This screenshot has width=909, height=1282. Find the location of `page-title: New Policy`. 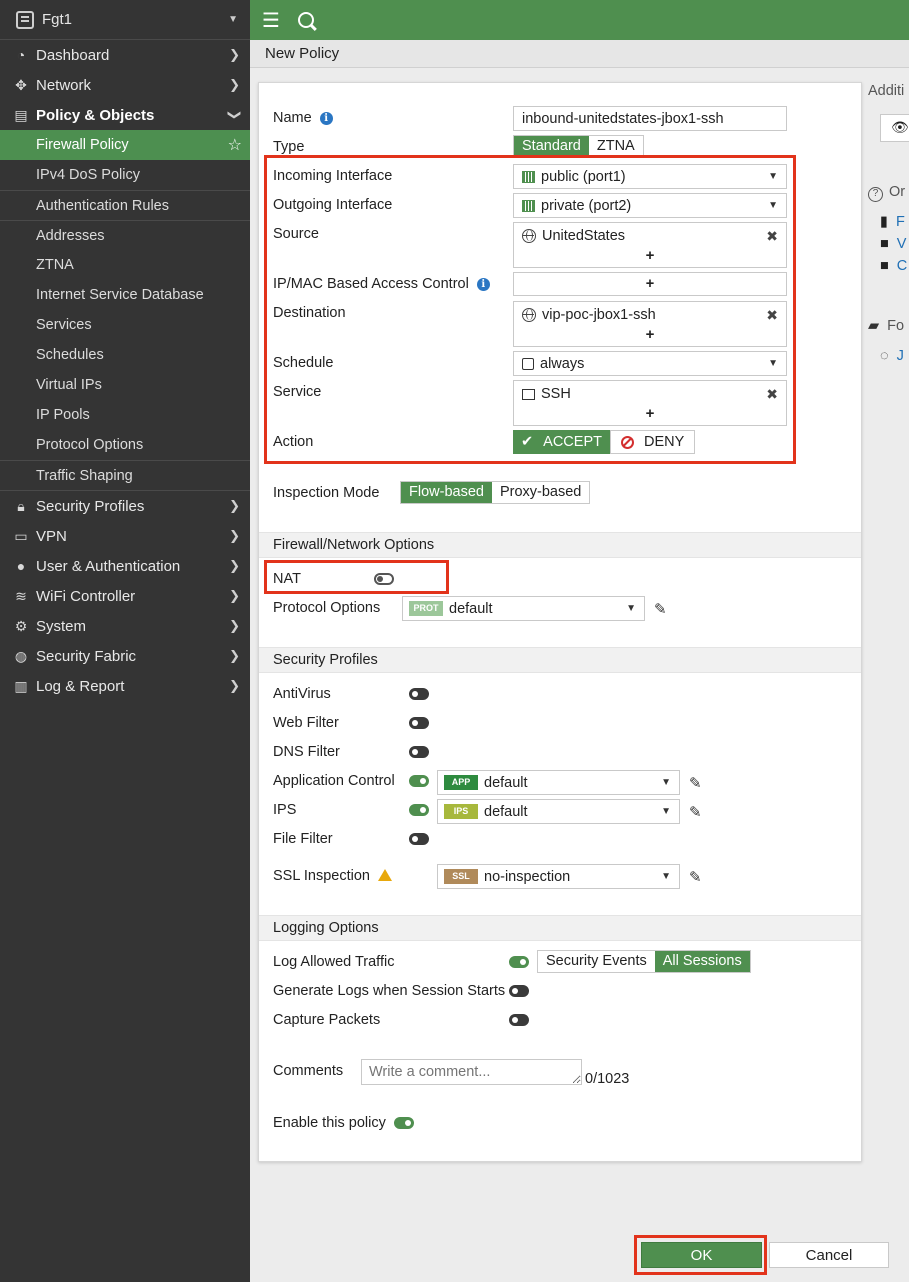

page-title: New Policy is located at coordinates (579, 54).